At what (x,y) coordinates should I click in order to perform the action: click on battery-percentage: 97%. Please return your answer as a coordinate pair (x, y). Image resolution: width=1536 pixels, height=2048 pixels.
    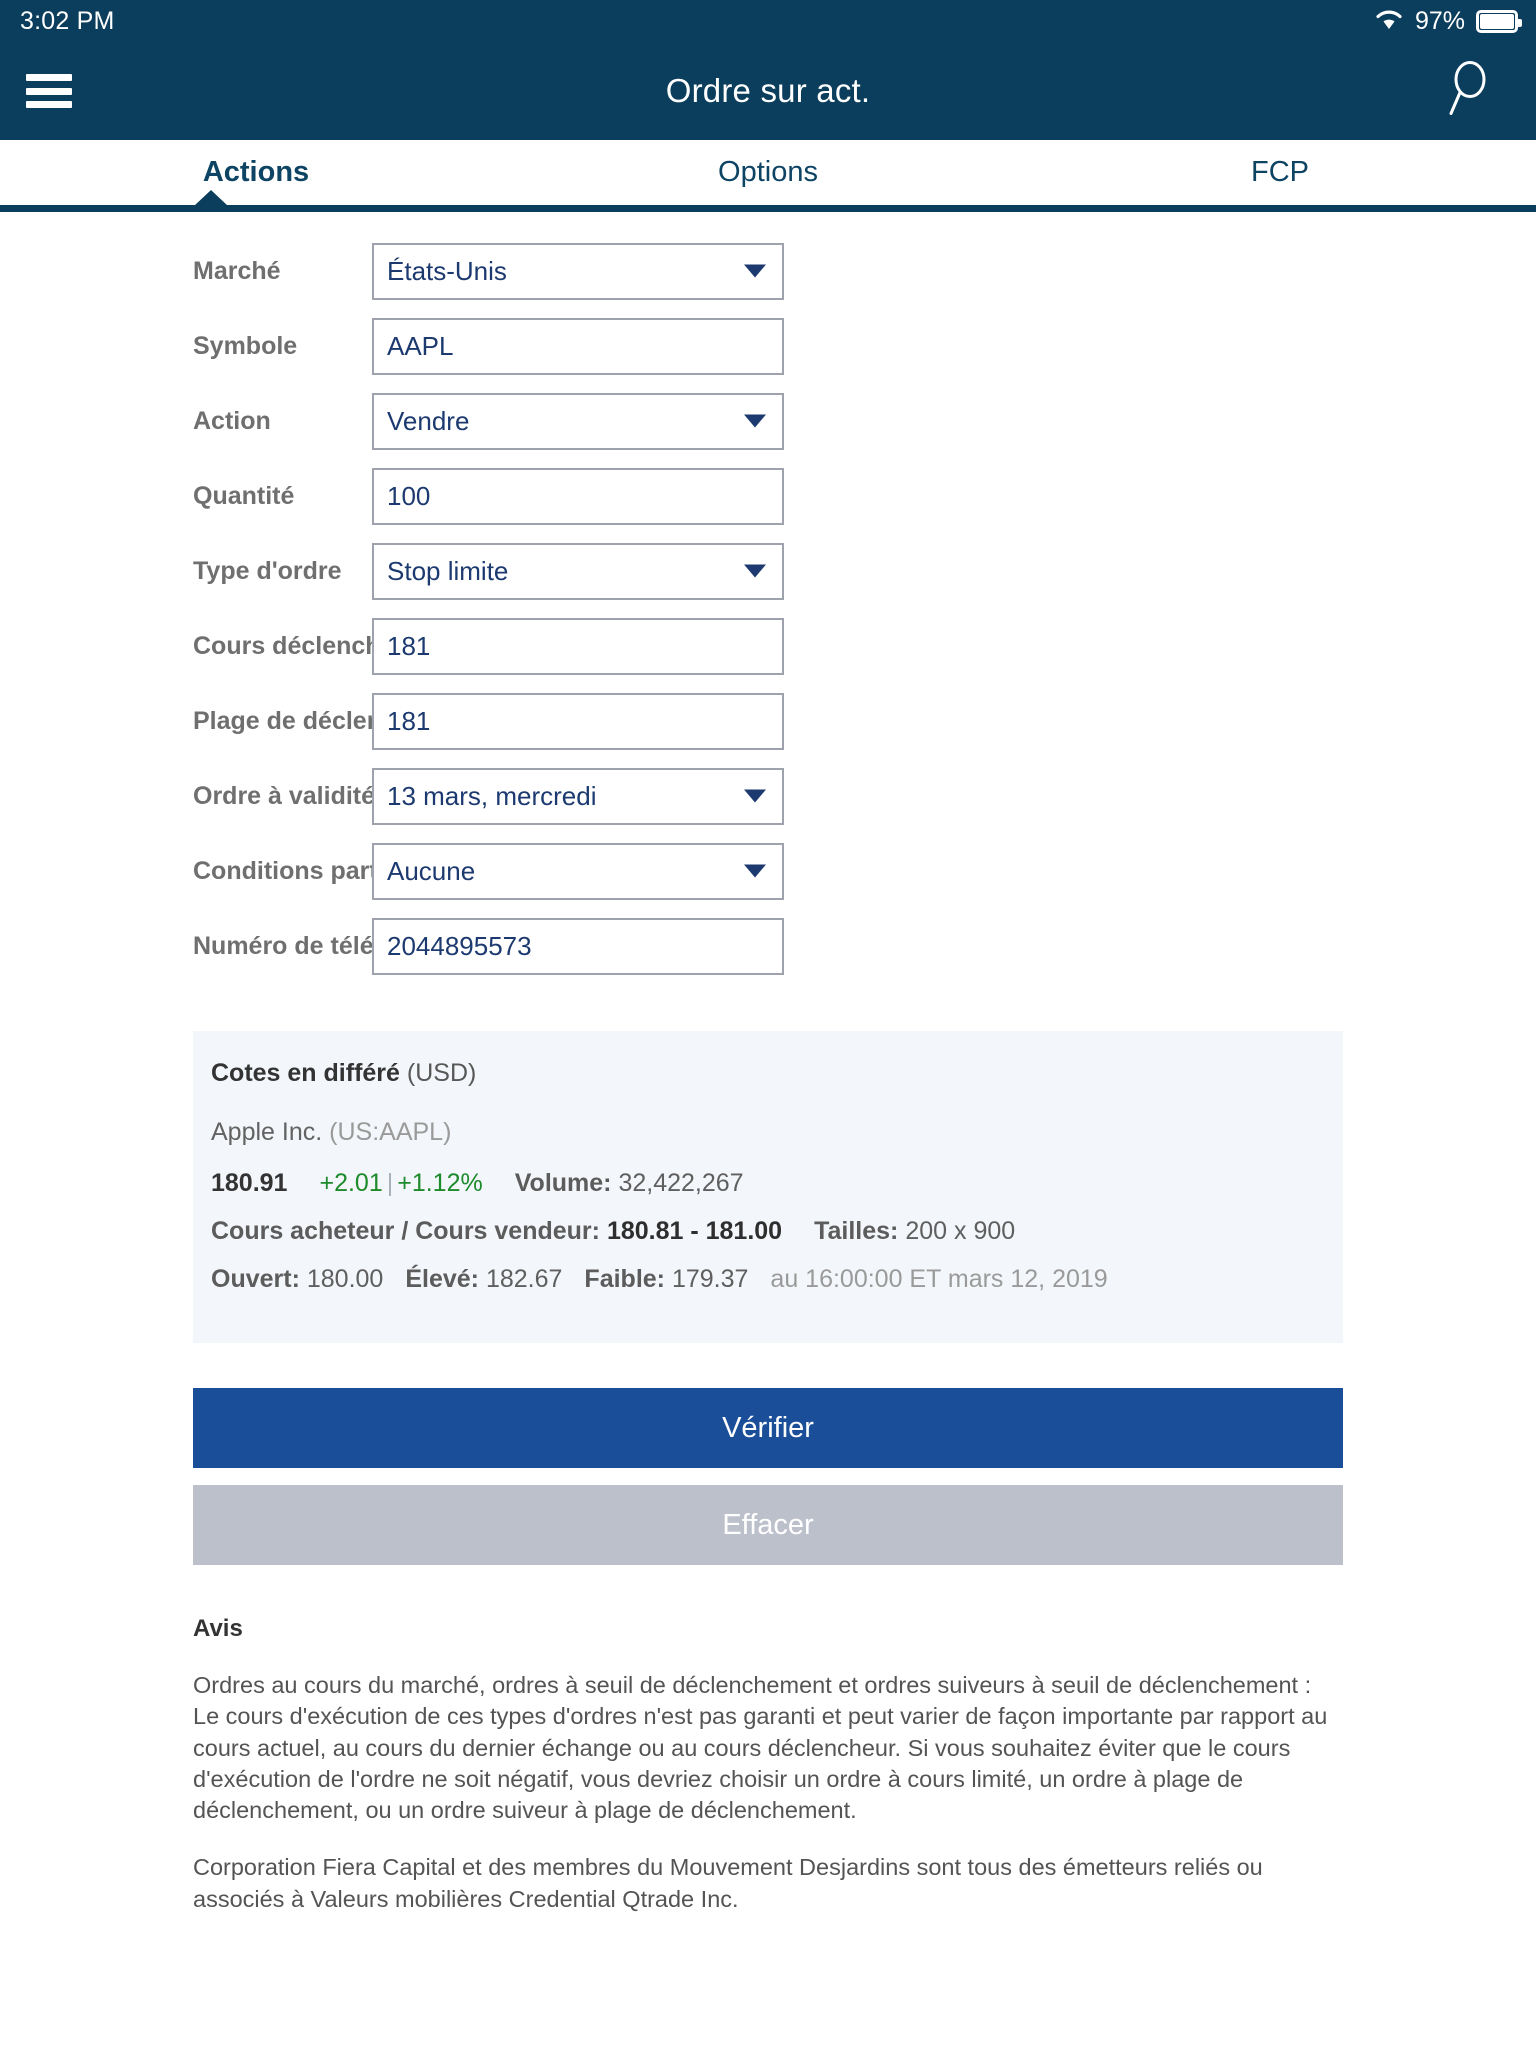
    Looking at the image, I should click on (1439, 20).